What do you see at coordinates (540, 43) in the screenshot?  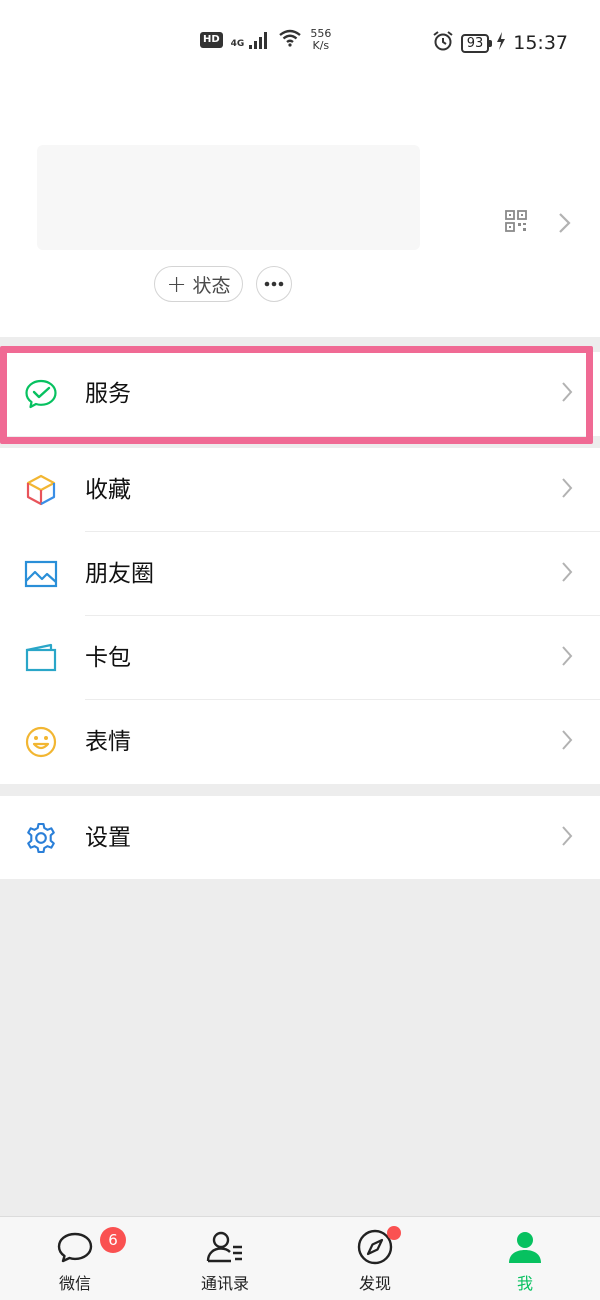 I see `clock: 15:37` at bounding box center [540, 43].